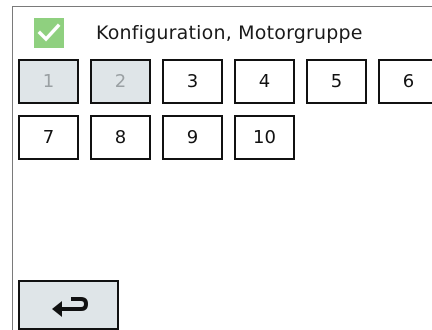  I want to click on group-button-2: 2, so click(120, 81).